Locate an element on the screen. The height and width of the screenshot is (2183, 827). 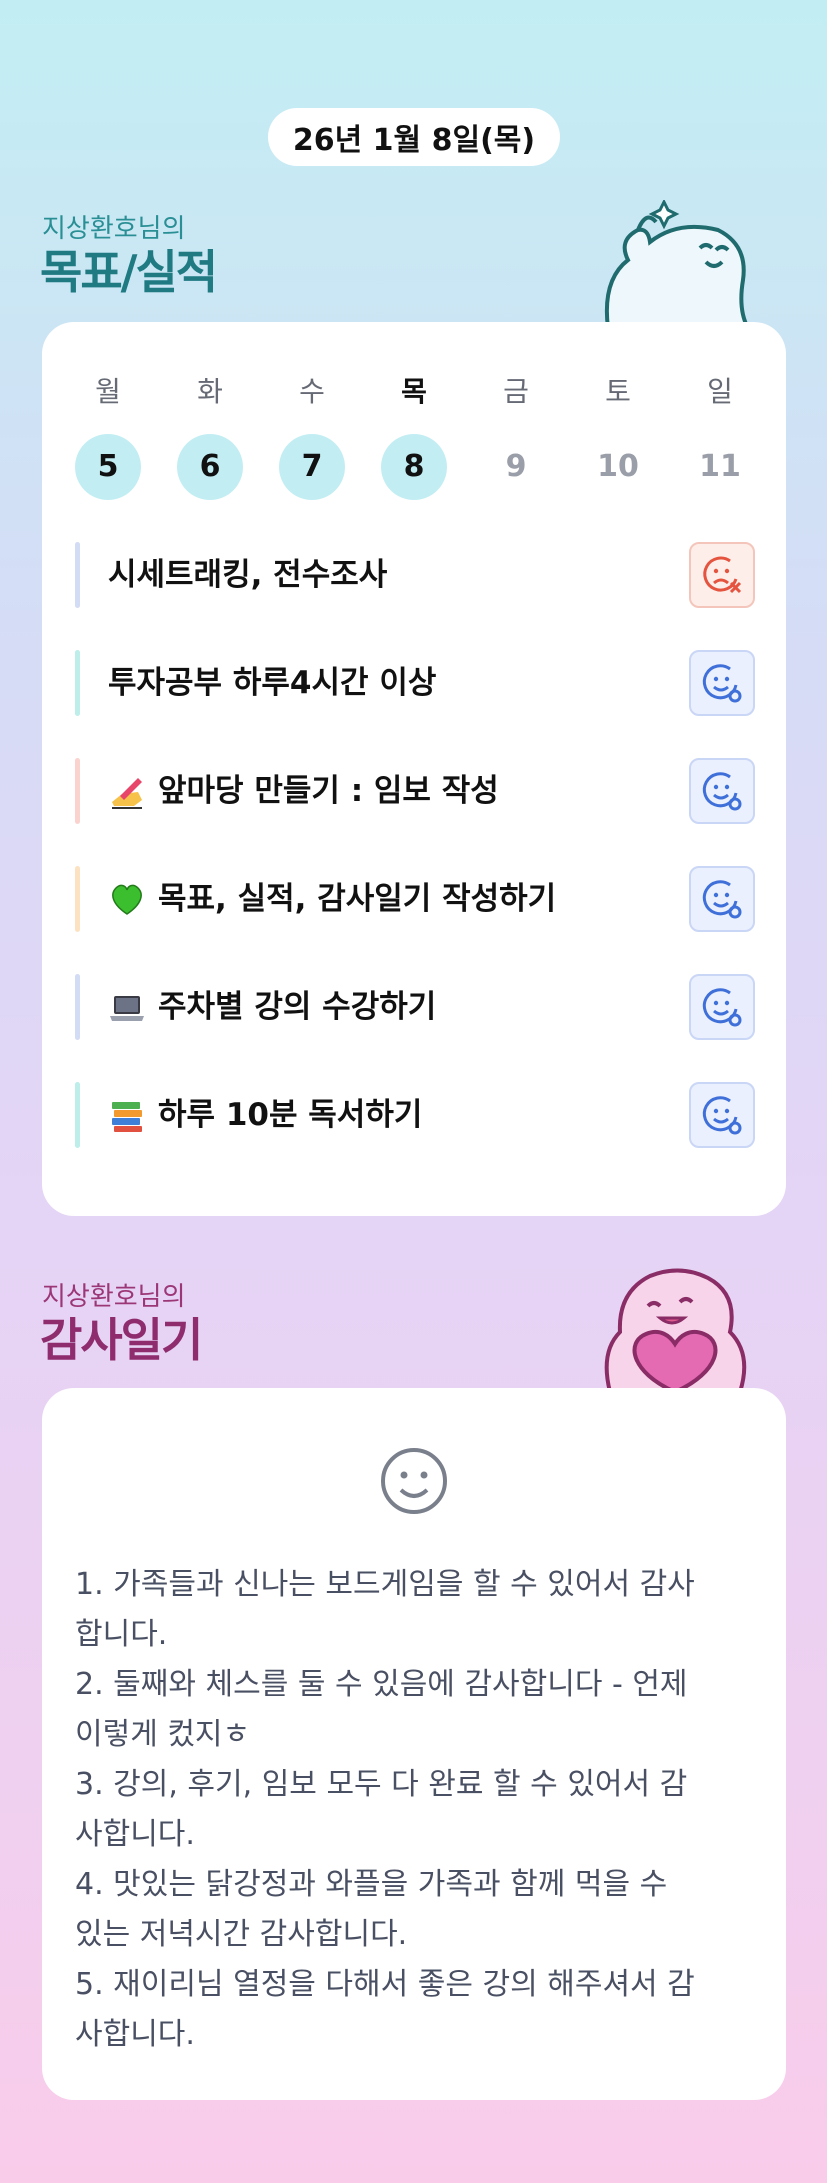
day-name: 금 is located at coordinates (516, 391).